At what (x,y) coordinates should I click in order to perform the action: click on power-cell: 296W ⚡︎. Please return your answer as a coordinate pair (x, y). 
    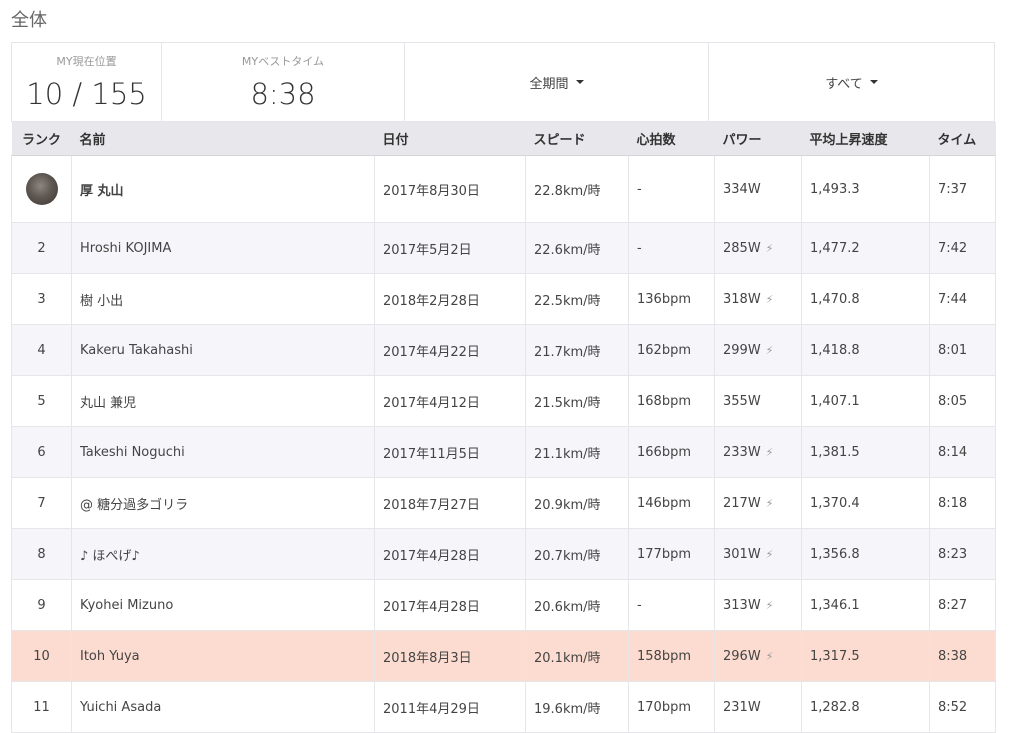
    Looking at the image, I should click on (758, 656).